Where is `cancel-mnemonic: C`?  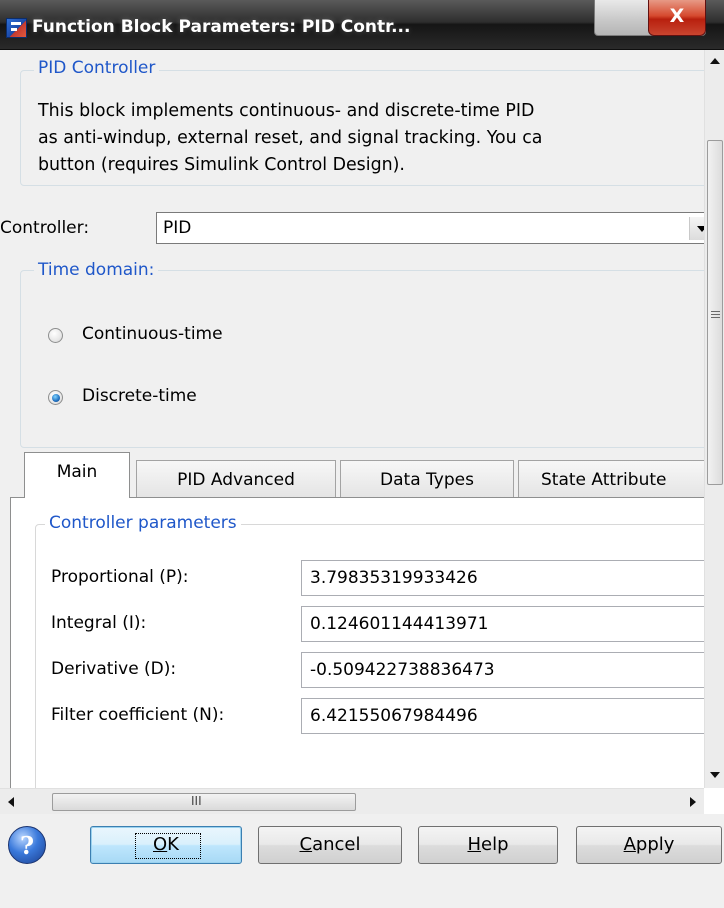
cancel-mnemonic: C is located at coordinates (306, 844).